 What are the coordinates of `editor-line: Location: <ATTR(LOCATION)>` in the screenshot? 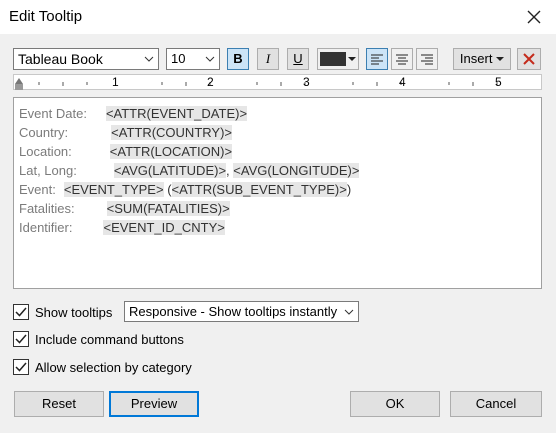 It's located at (126, 151).